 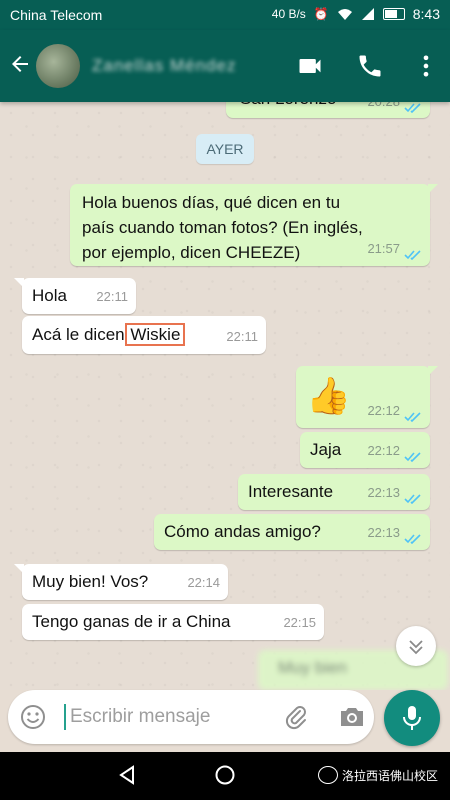 I want to click on back-triangle-icon, so click(x=127, y=775).